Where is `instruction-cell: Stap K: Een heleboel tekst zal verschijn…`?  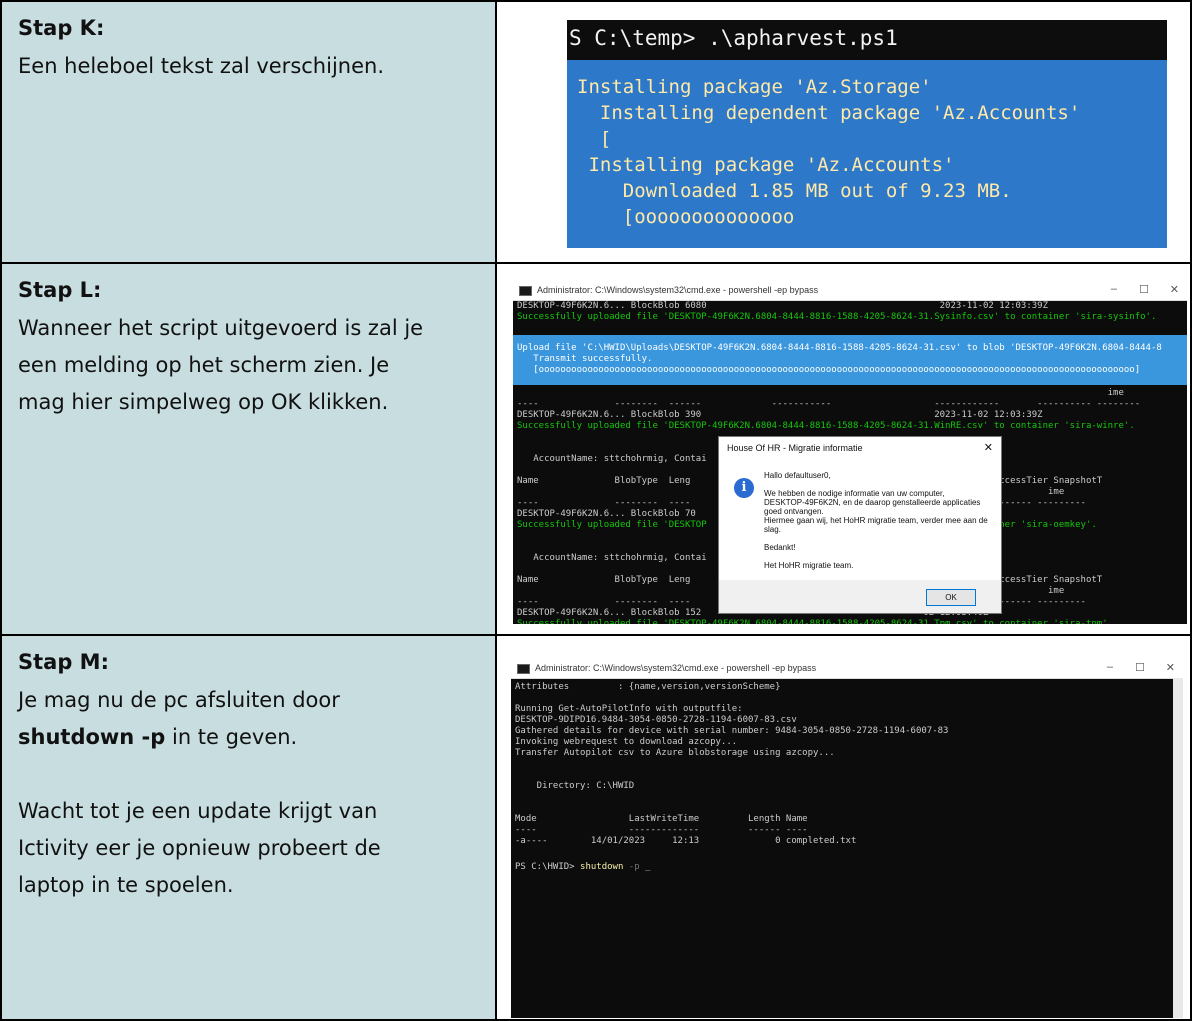 instruction-cell: Stap K: Een heleboel tekst zal verschijn… is located at coordinates (248, 132).